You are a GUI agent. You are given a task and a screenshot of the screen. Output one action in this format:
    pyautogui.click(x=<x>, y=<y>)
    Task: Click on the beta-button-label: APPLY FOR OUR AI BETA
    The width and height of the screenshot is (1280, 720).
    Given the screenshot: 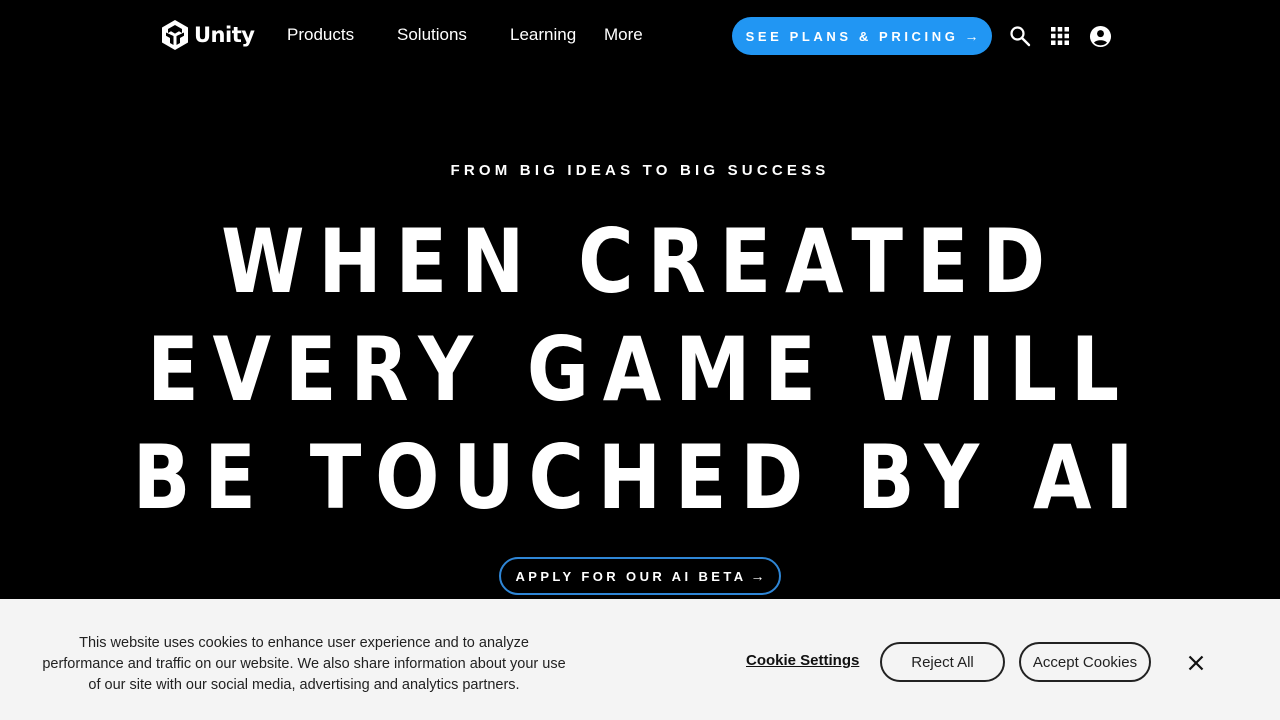 What is the action you would take?
    pyautogui.click(x=631, y=576)
    